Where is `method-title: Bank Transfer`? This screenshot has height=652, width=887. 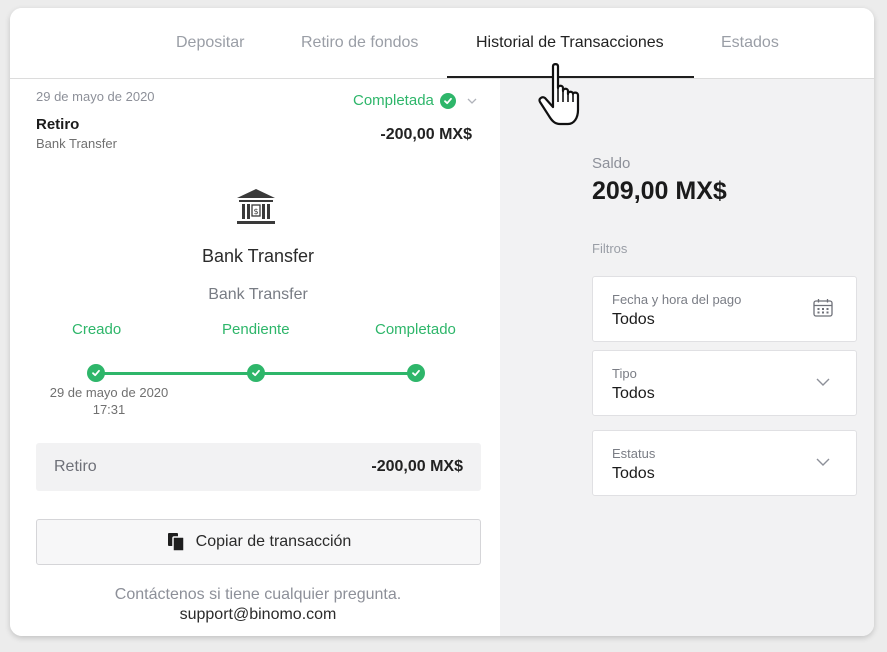 method-title: Bank Transfer is located at coordinates (258, 256).